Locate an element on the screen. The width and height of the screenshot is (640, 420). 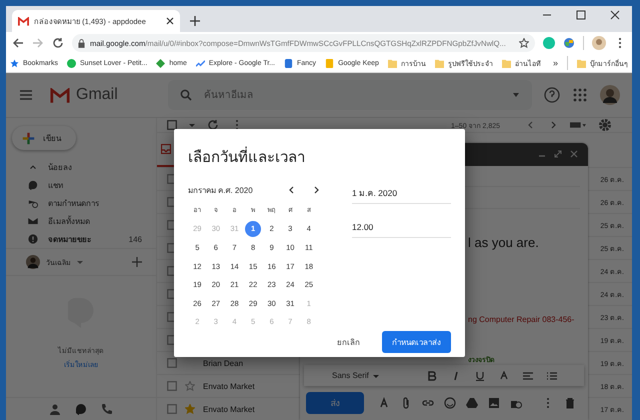
trend-icon is located at coordinates (200, 63).